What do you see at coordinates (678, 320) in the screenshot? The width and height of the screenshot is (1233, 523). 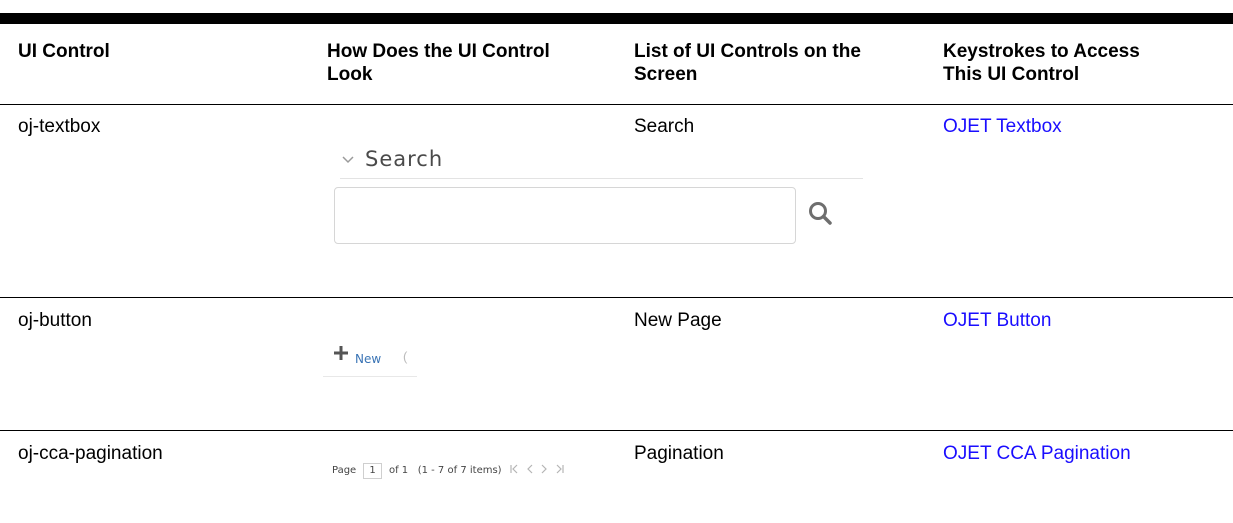 I see `row-2-list: New Page` at bounding box center [678, 320].